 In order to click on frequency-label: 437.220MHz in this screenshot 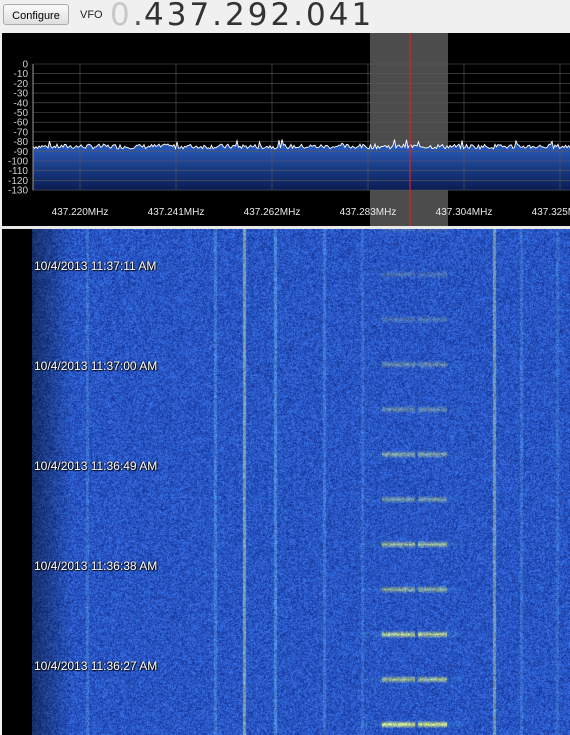, I will do `click(80, 212)`.